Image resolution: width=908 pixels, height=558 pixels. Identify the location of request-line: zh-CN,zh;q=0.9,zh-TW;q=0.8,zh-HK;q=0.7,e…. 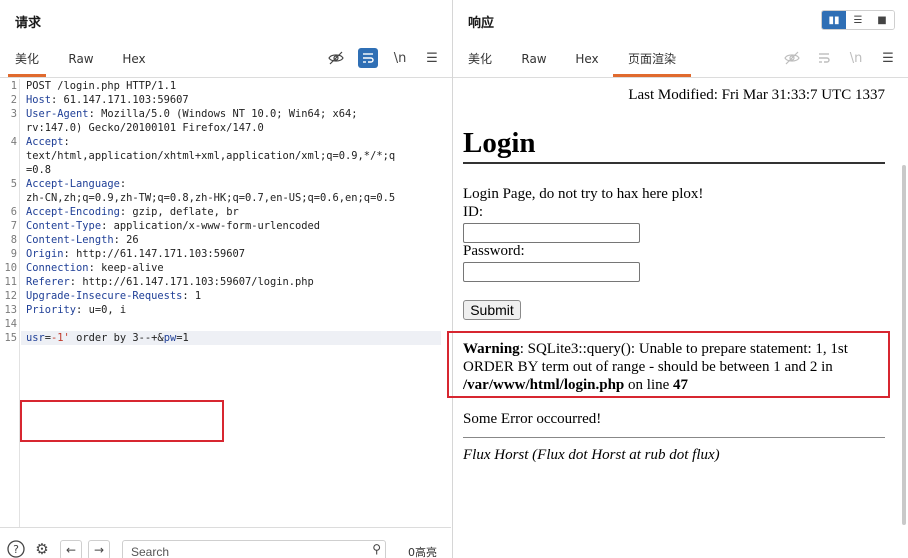
(210, 198).